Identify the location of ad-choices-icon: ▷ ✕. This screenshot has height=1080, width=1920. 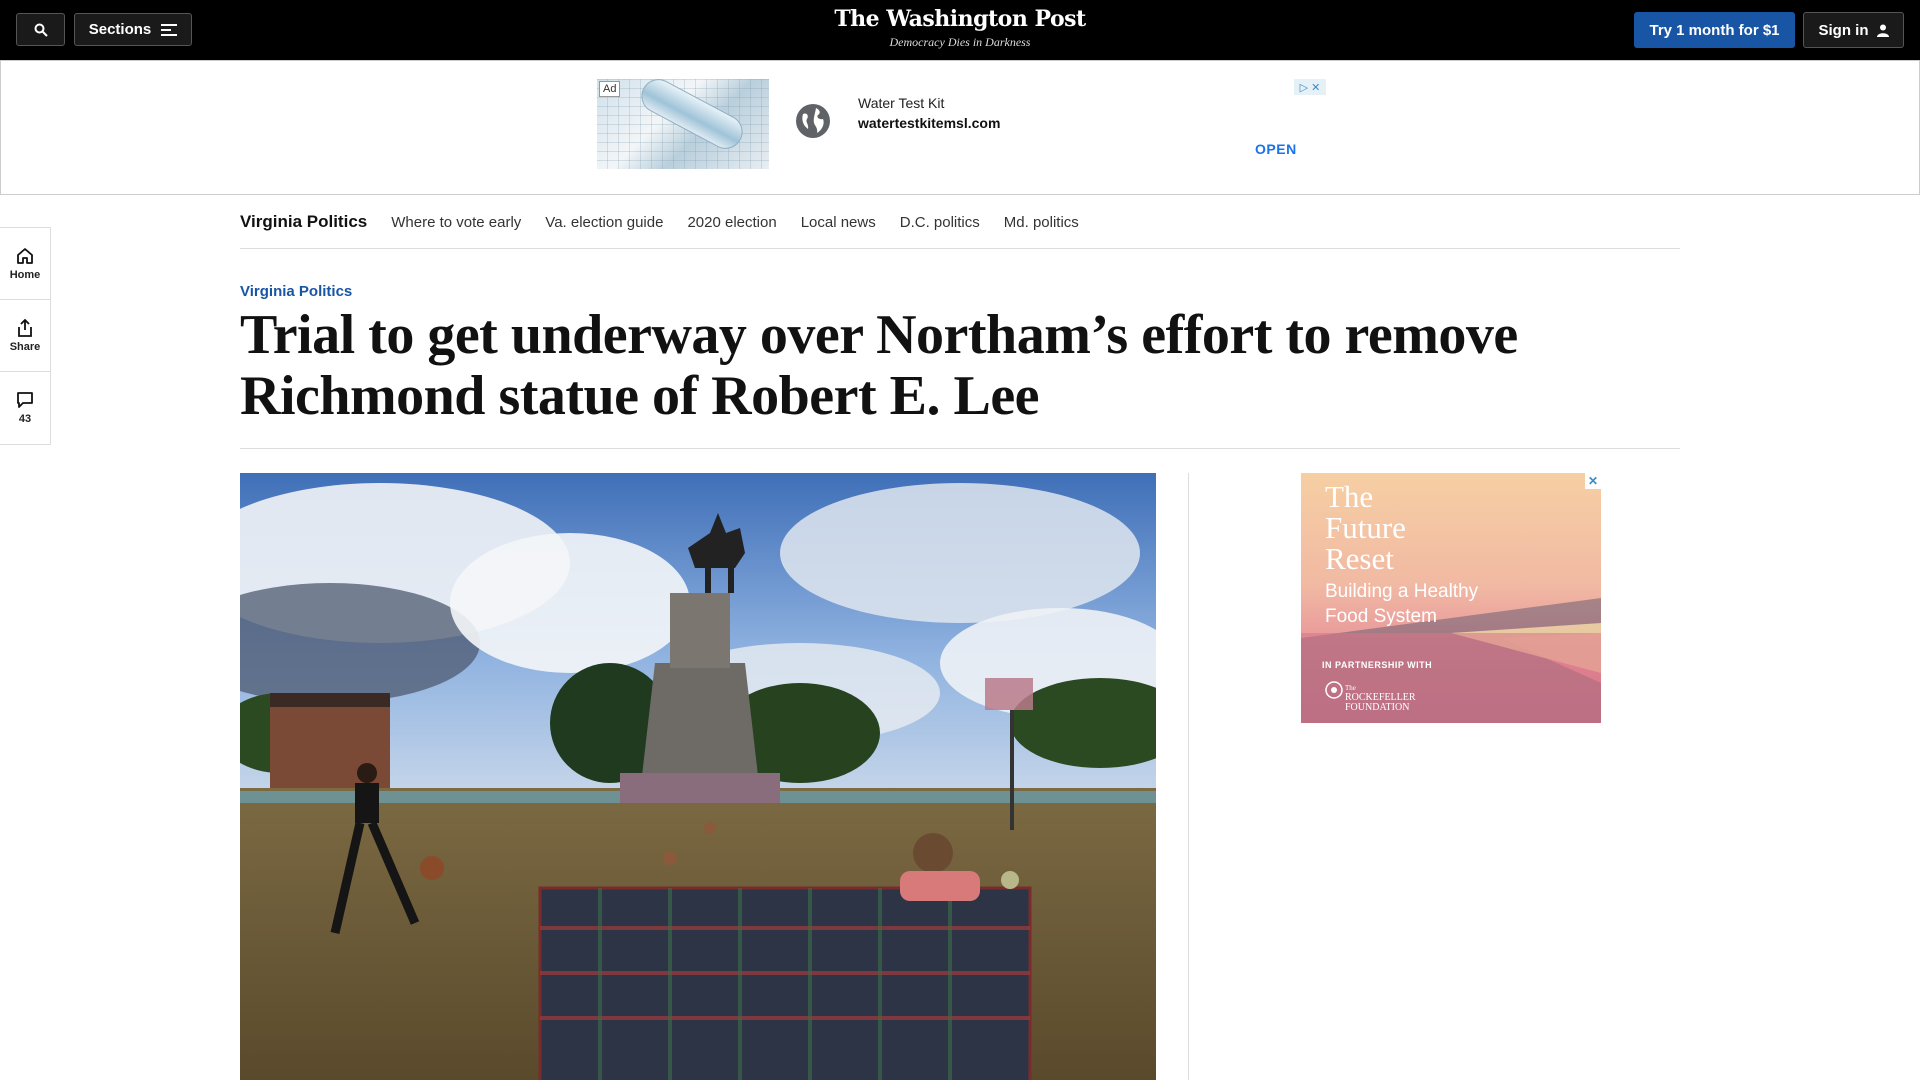
(1310, 87).